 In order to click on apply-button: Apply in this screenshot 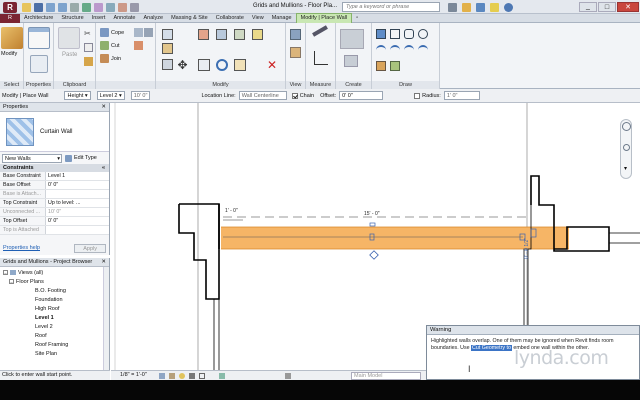, I will do `click(90, 248)`.